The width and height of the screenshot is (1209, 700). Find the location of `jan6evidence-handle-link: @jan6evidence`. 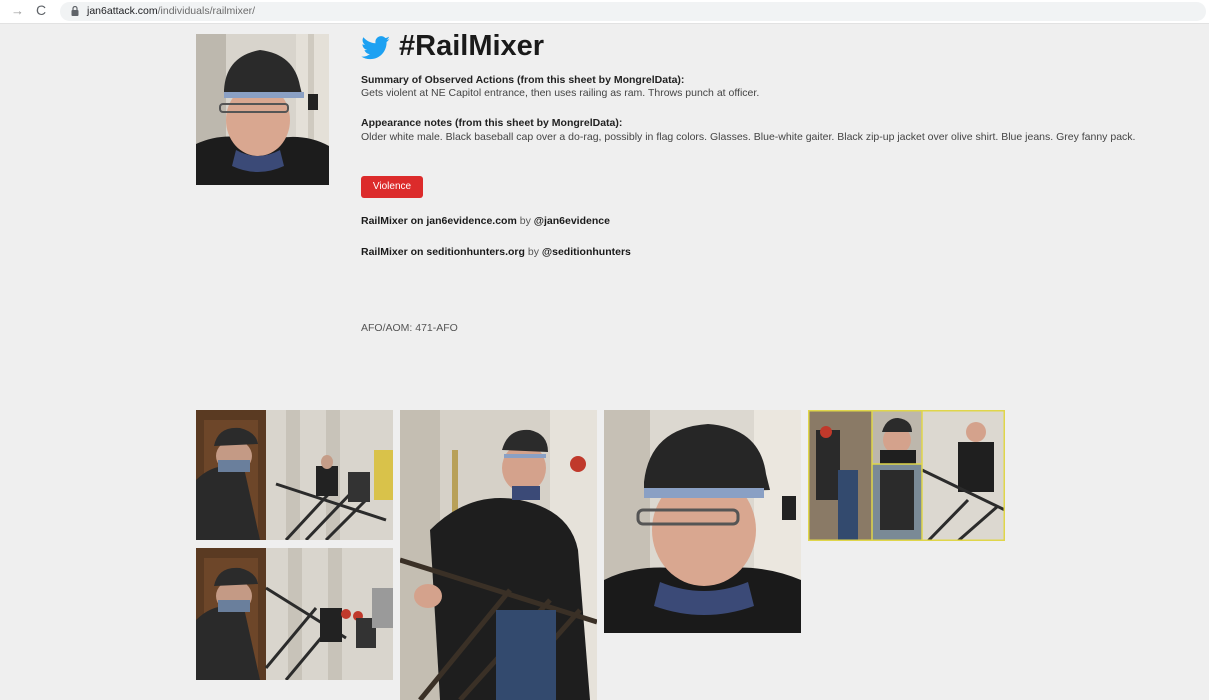

jan6evidence-handle-link: @jan6evidence is located at coordinates (572, 221).